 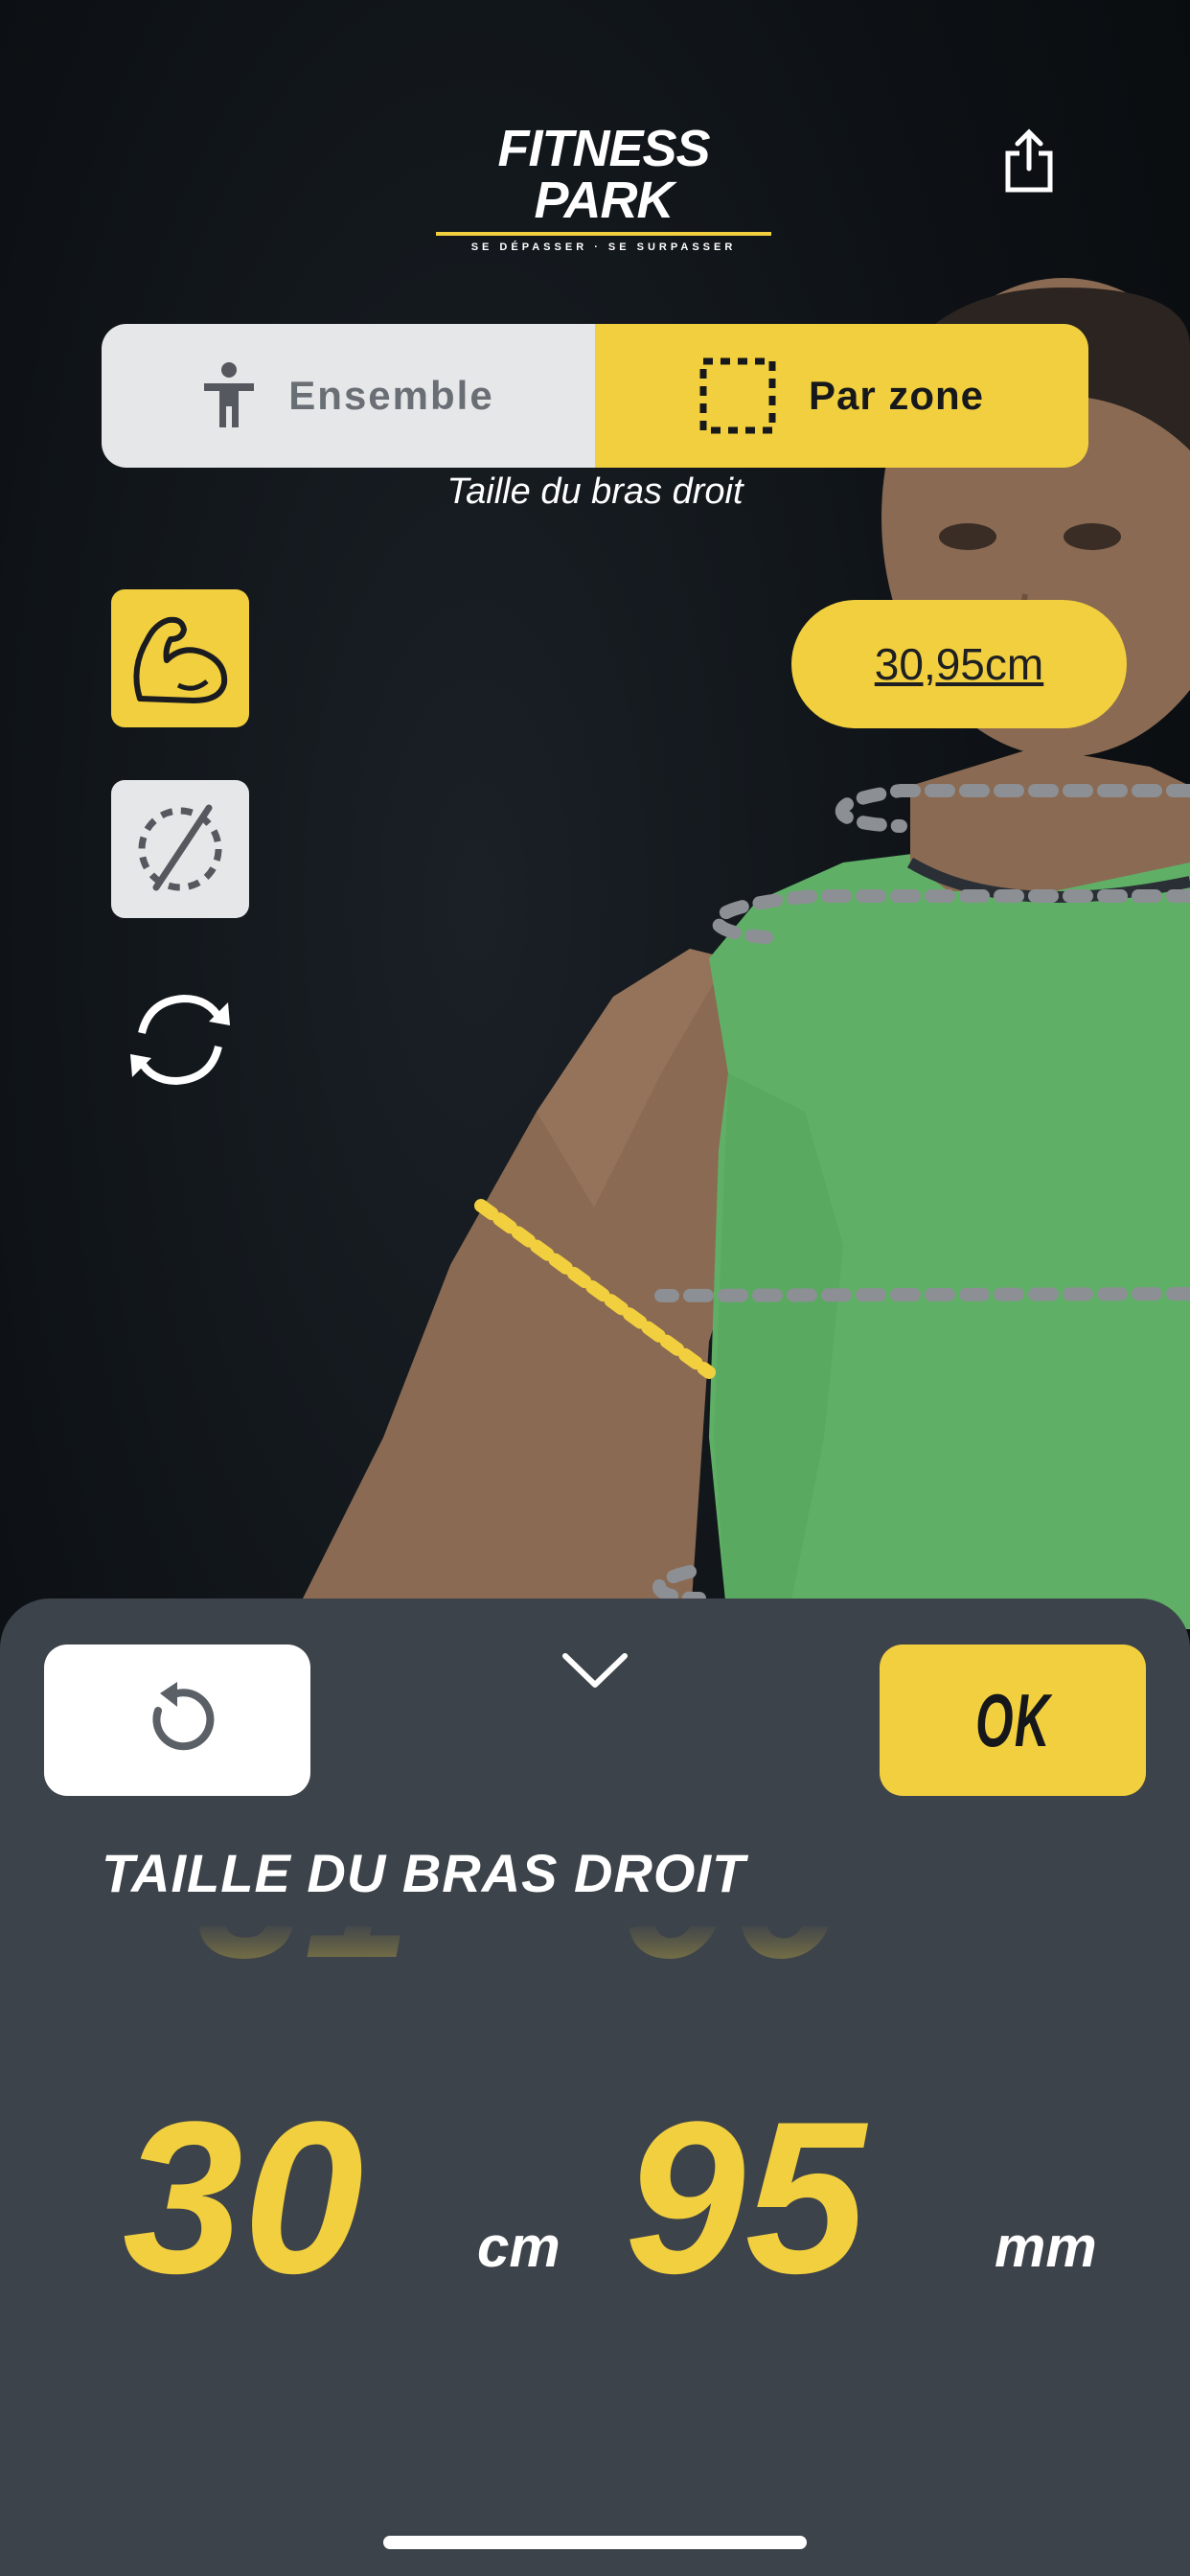 I want to click on share-icon, so click(x=1029, y=160).